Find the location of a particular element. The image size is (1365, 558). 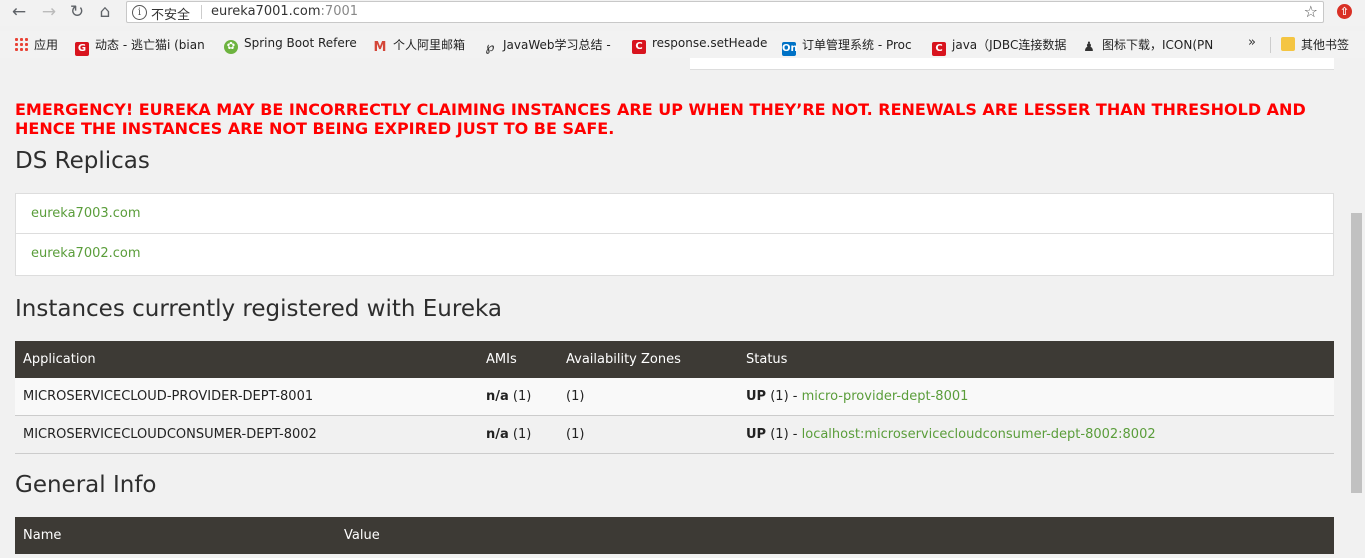

address-bar: i 不安全 eureka7001.com:7001 ☆ is located at coordinates (725, 12).